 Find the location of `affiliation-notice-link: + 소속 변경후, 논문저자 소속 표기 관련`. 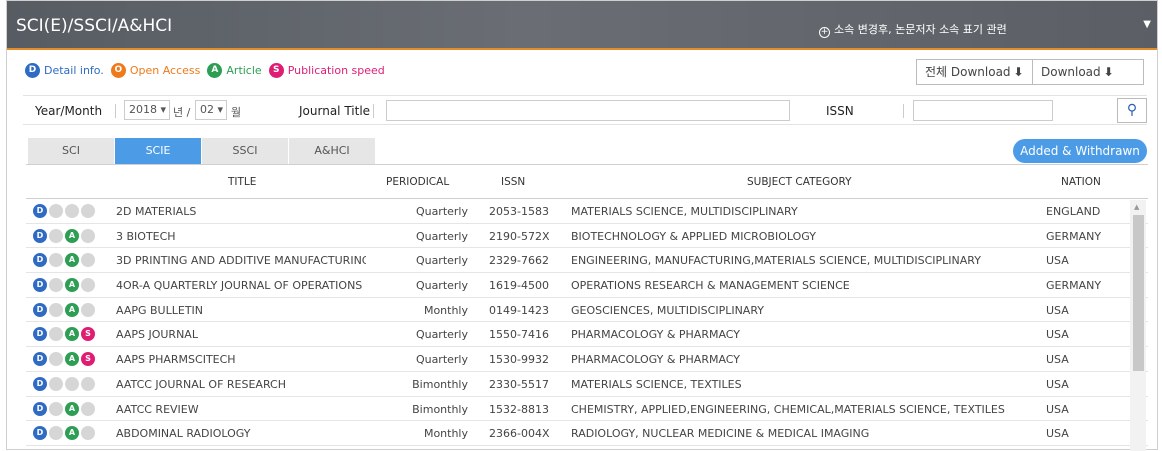

affiliation-notice-link: + 소속 변경후, 논문저자 소속 표기 관련 is located at coordinates (913, 29).